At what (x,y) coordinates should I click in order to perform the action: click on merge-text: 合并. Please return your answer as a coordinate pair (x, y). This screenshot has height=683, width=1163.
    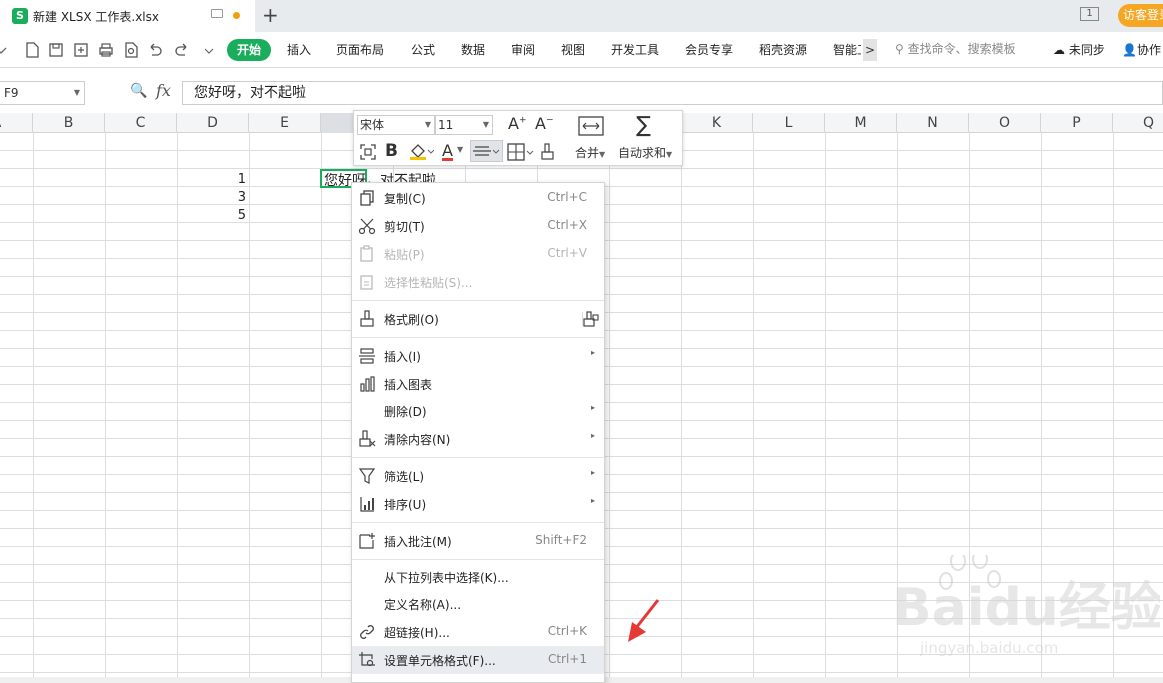
    Looking at the image, I should click on (587, 153).